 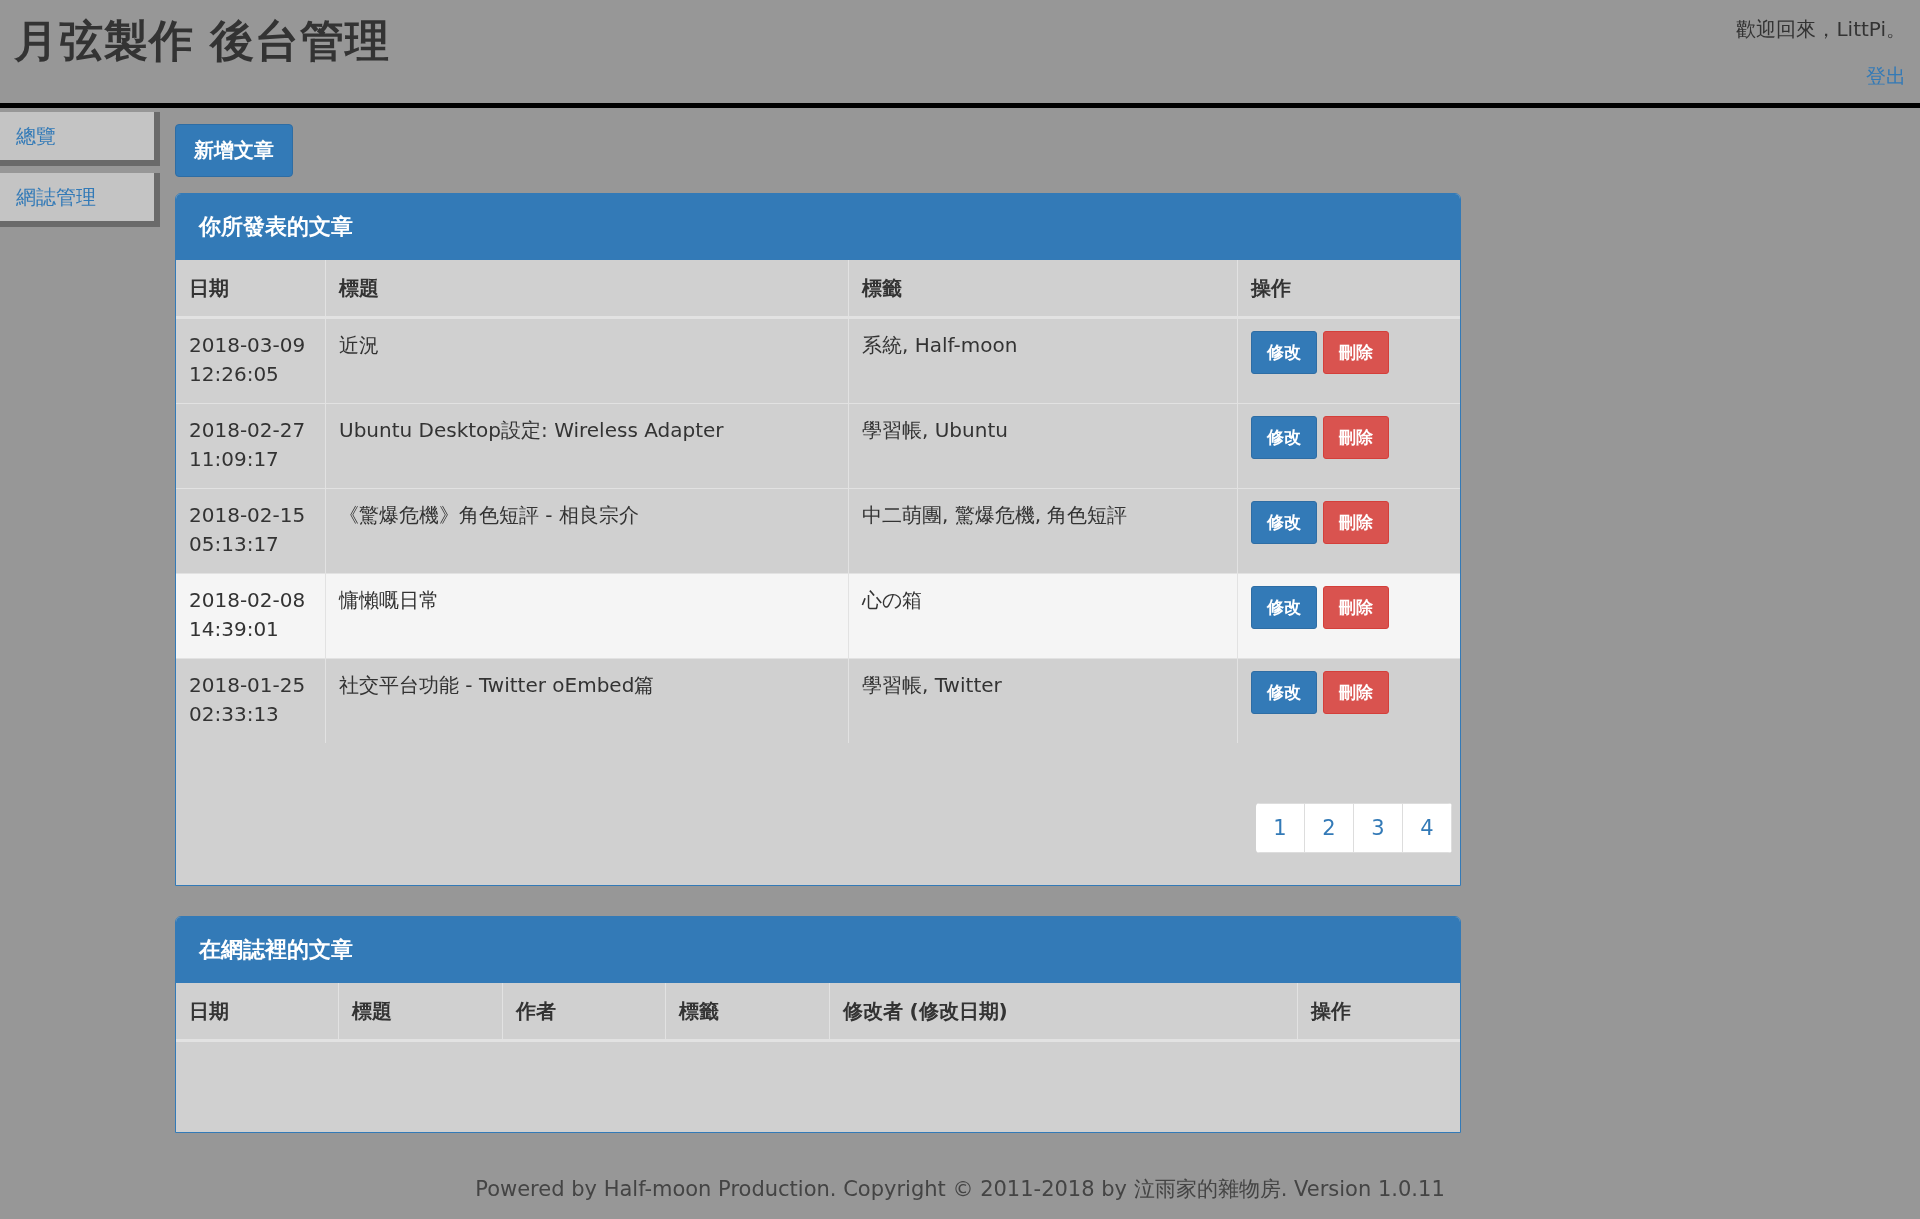 What do you see at coordinates (960, 1189) in the screenshot?
I see `footer-text: Powered by Half-moon Production. Copyright © 2011-2018 by 泣雨家的雜物房. Version 1.0.11` at bounding box center [960, 1189].